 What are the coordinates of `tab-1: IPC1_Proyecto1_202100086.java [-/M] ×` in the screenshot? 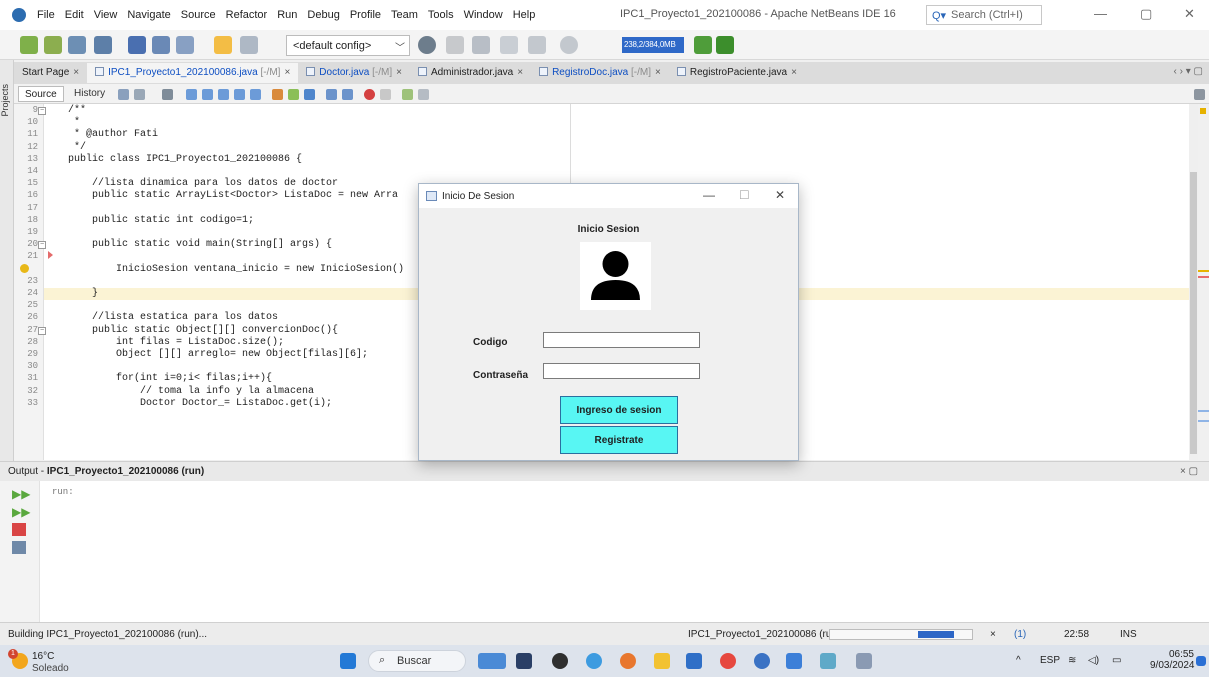 It's located at (193, 73).